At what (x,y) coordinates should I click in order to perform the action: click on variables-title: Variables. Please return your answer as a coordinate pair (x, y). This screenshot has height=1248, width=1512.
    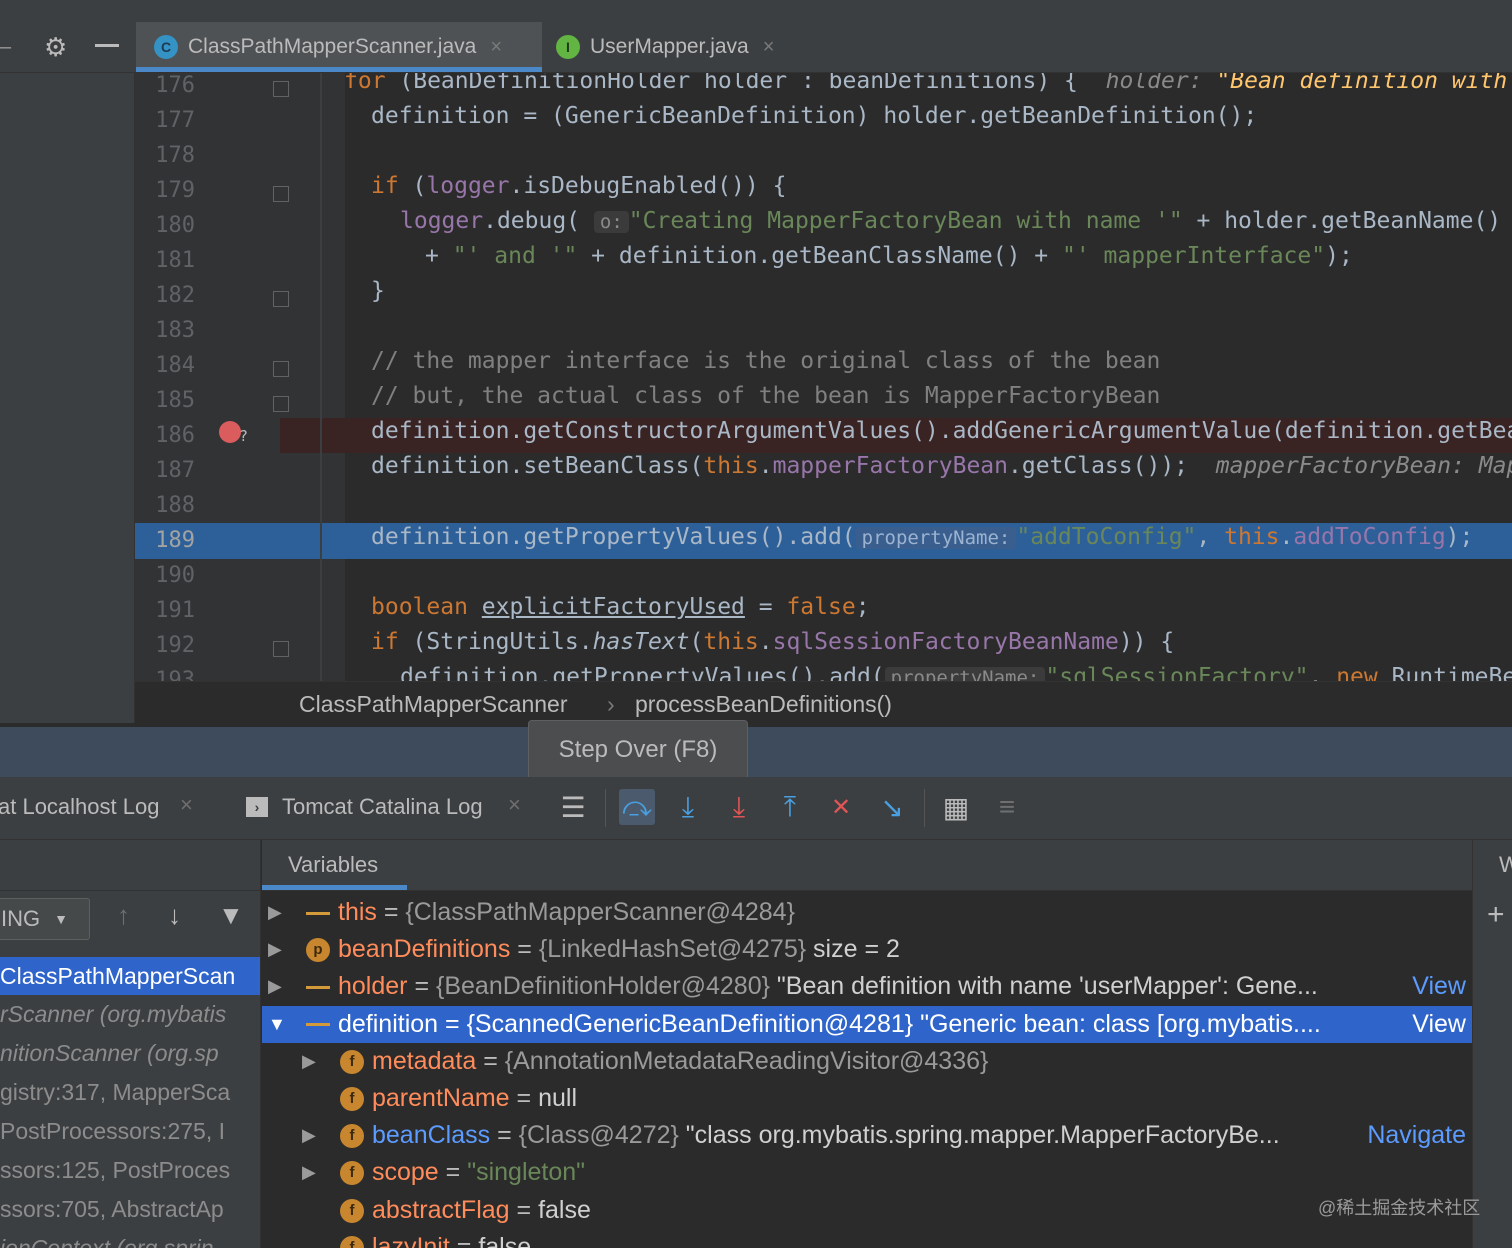
    Looking at the image, I should click on (333, 865).